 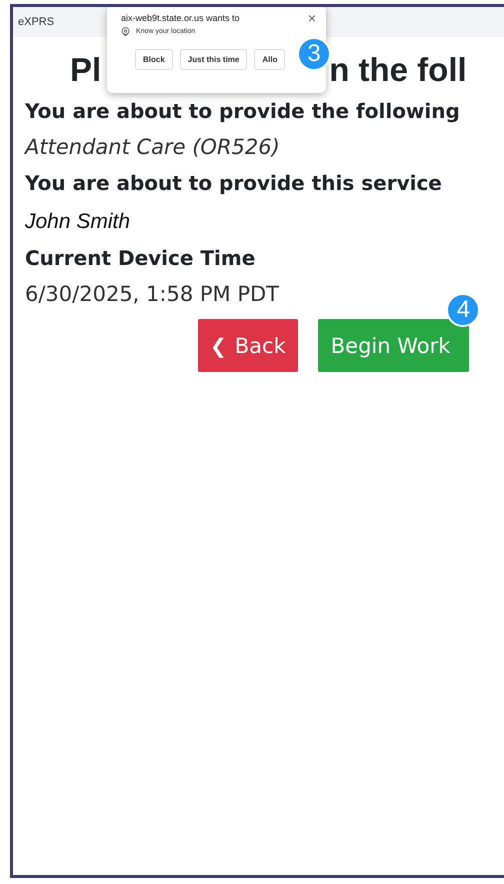 What do you see at coordinates (180, 18) in the screenshot?
I see `popup-title: aix-web9t.state.or.us wants to` at bounding box center [180, 18].